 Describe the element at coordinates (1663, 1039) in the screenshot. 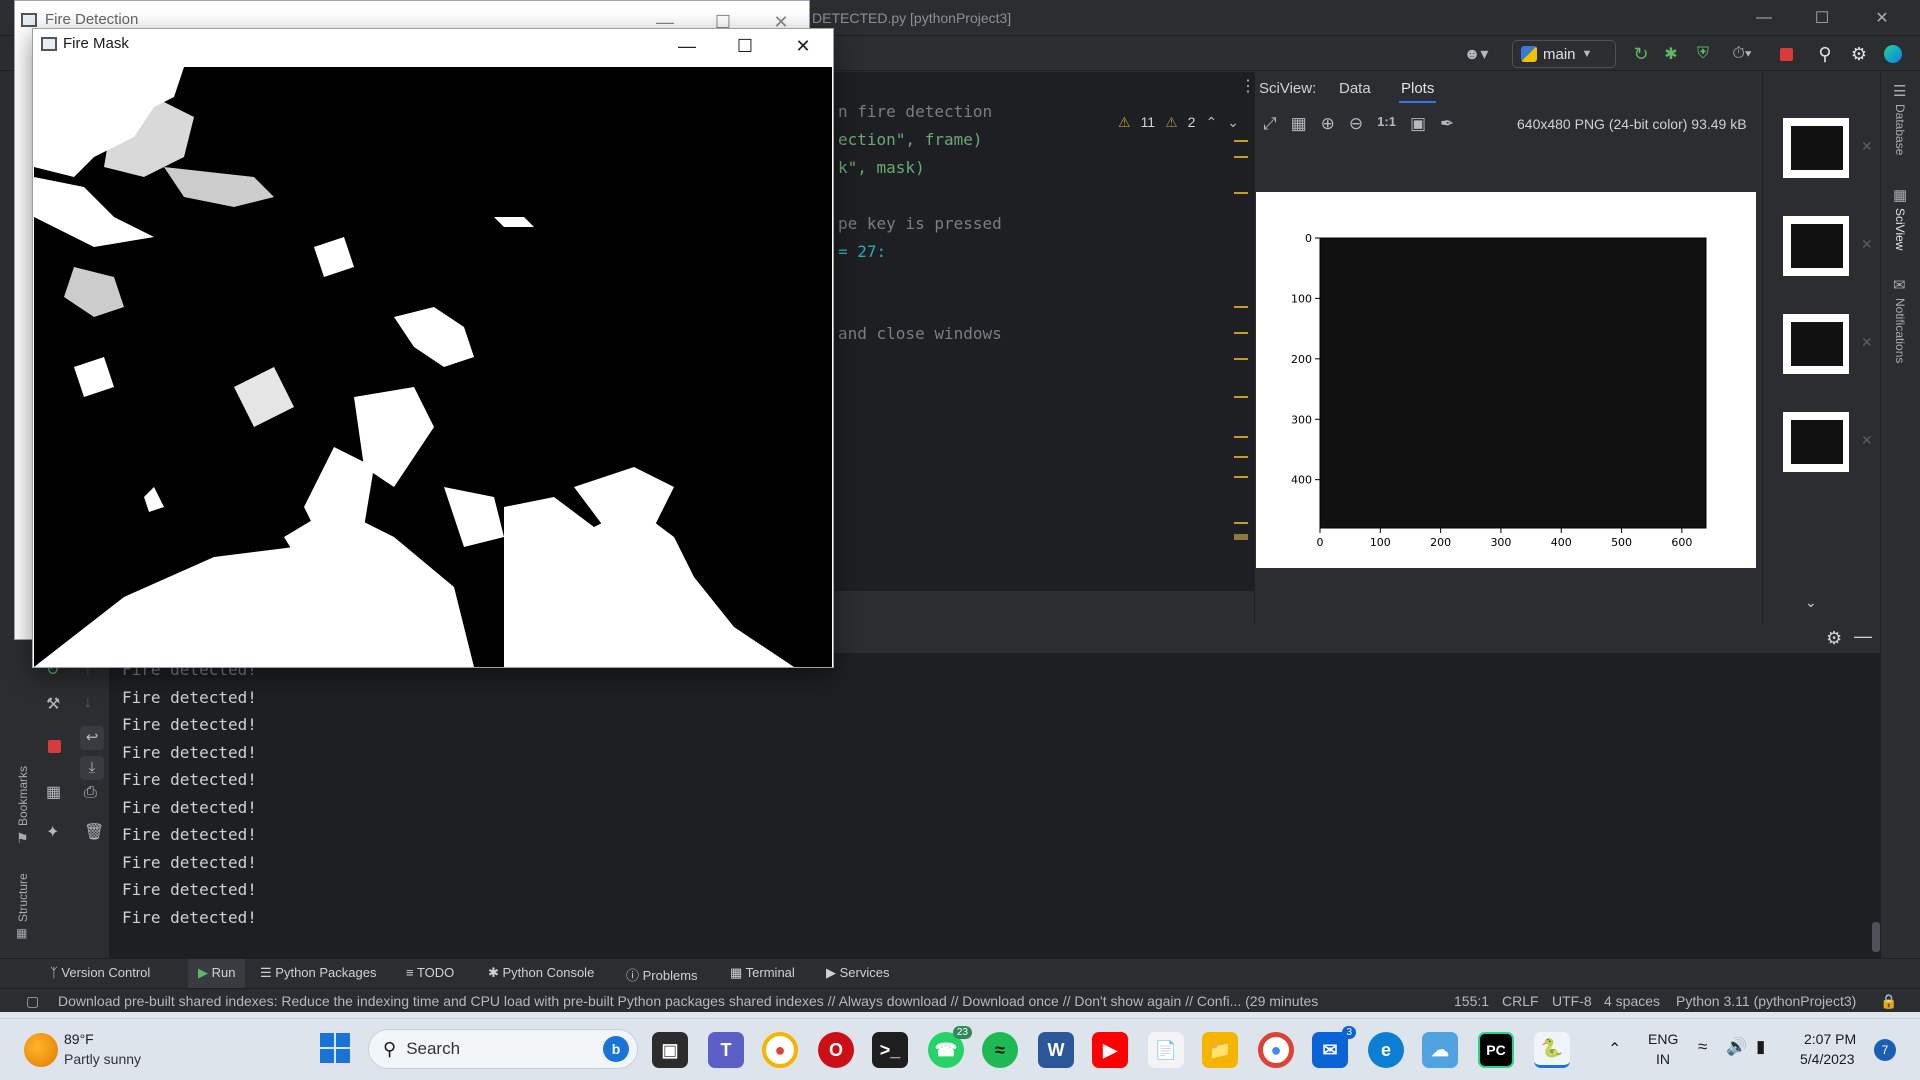

I see `language-label: ENG` at that location.